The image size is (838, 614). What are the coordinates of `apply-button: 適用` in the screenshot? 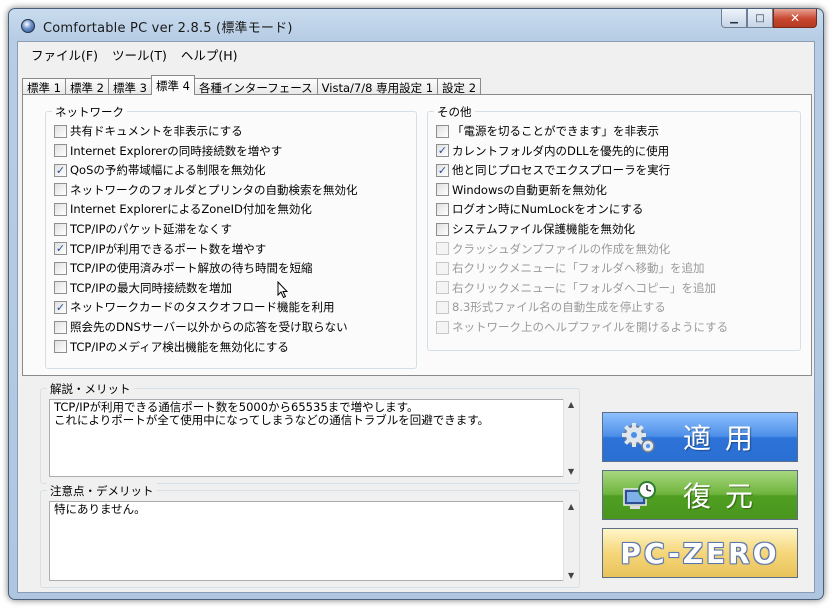 It's located at (700, 437).